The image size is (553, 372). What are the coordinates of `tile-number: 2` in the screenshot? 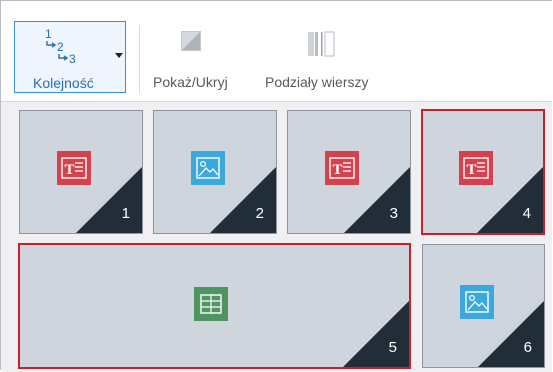 It's located at (259, 213).